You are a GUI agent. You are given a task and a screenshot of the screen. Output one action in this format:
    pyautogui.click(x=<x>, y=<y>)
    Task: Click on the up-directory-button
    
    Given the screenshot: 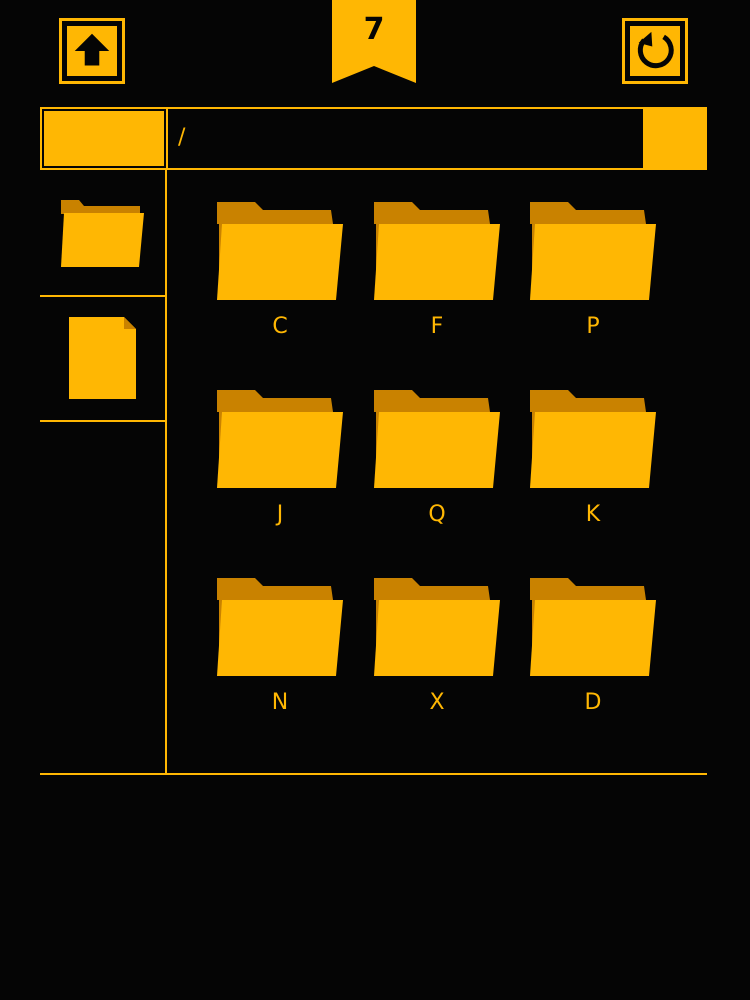 What is the action you would take?
    pyautogui.click(x=92, y=51)
    